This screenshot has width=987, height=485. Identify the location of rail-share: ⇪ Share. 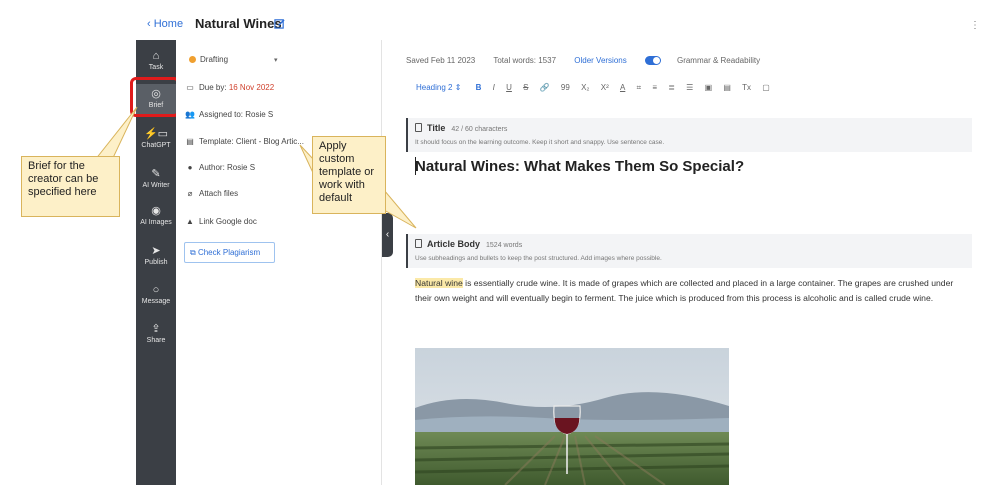
(156, 333).